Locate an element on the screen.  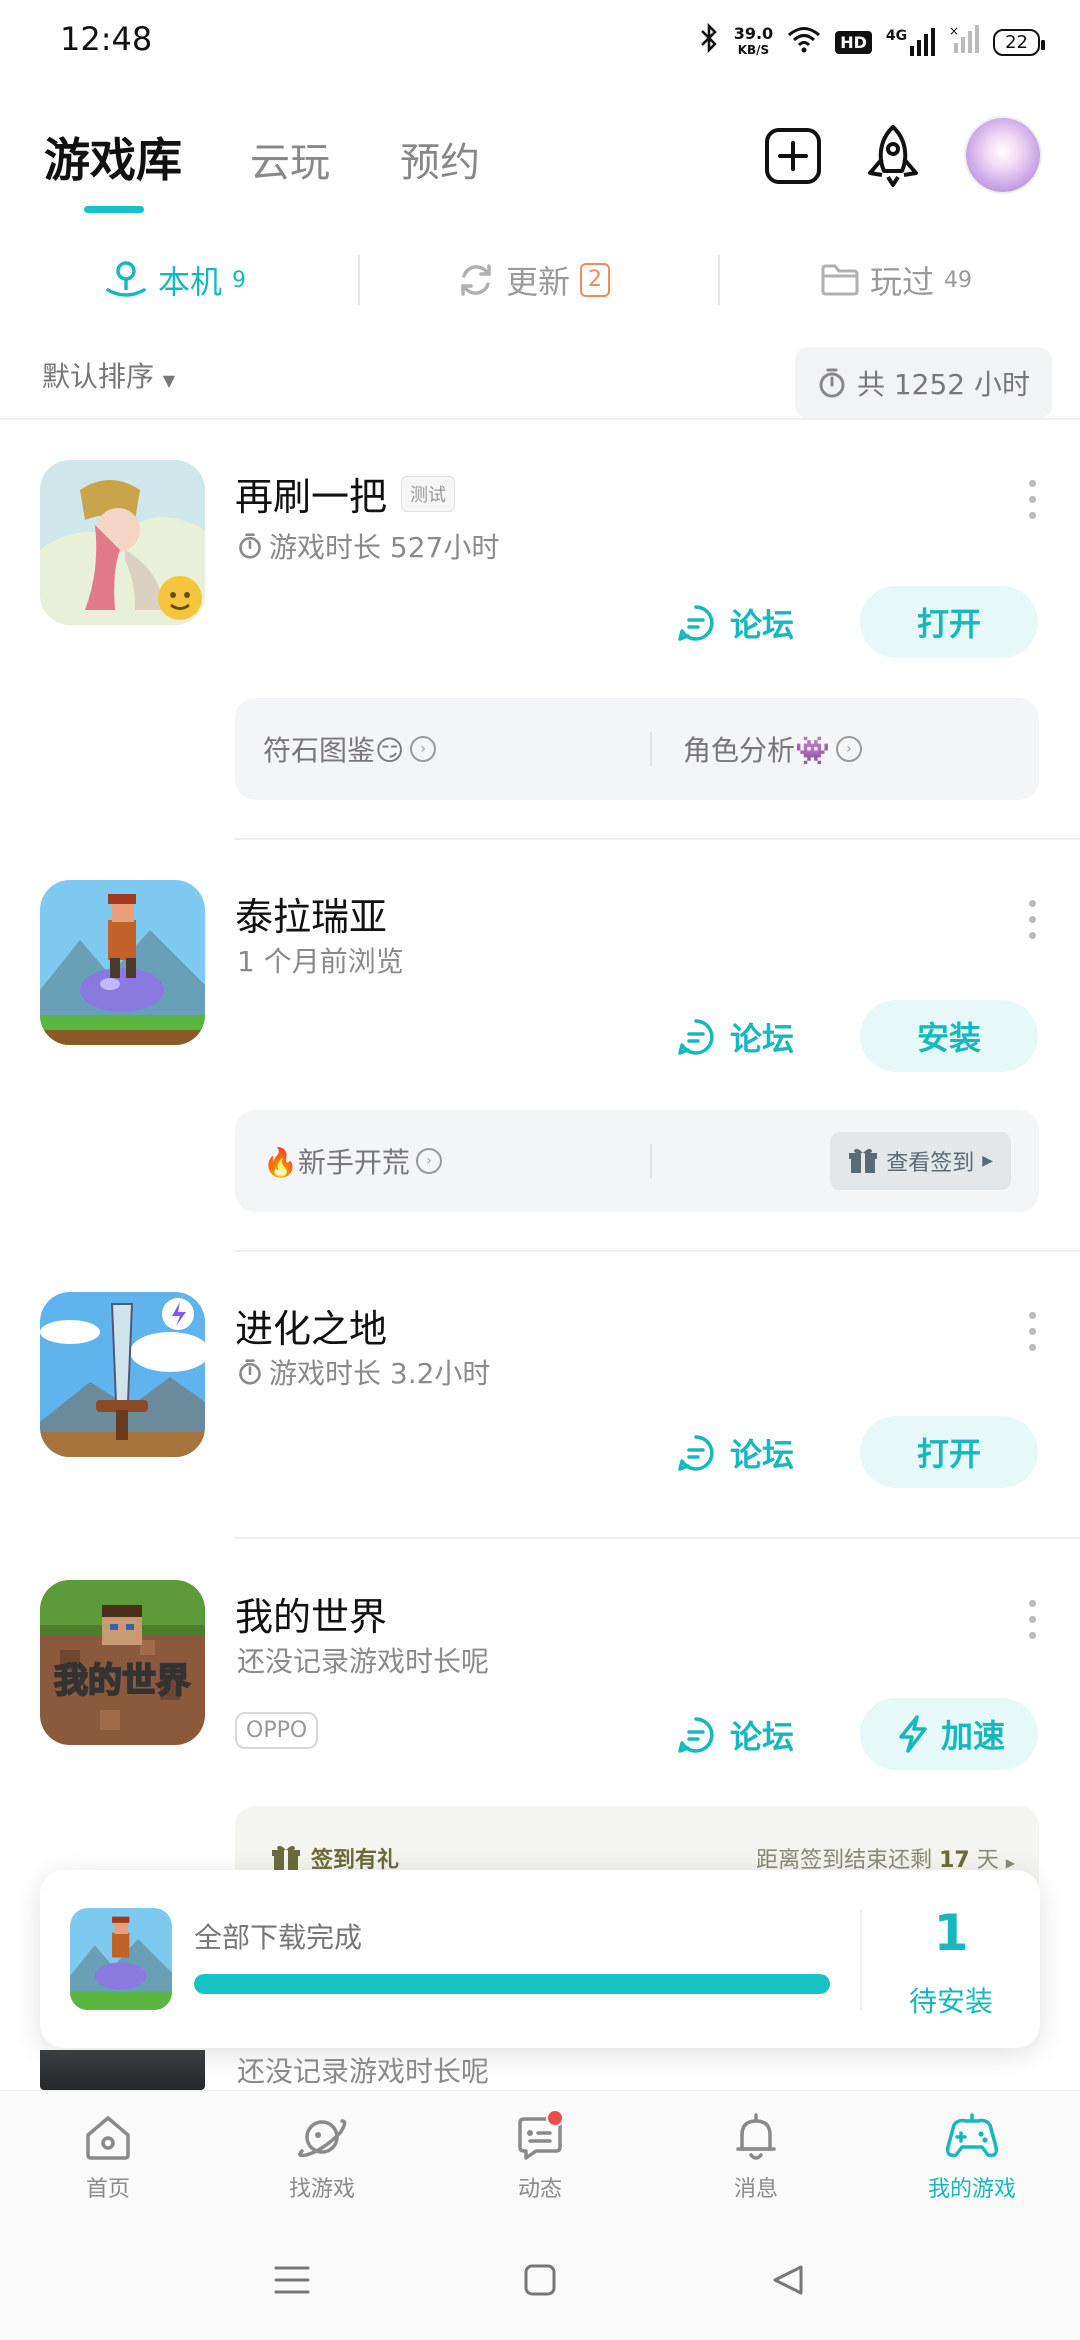
nav-feed: 动态 is located at coordinates (540, 2156).